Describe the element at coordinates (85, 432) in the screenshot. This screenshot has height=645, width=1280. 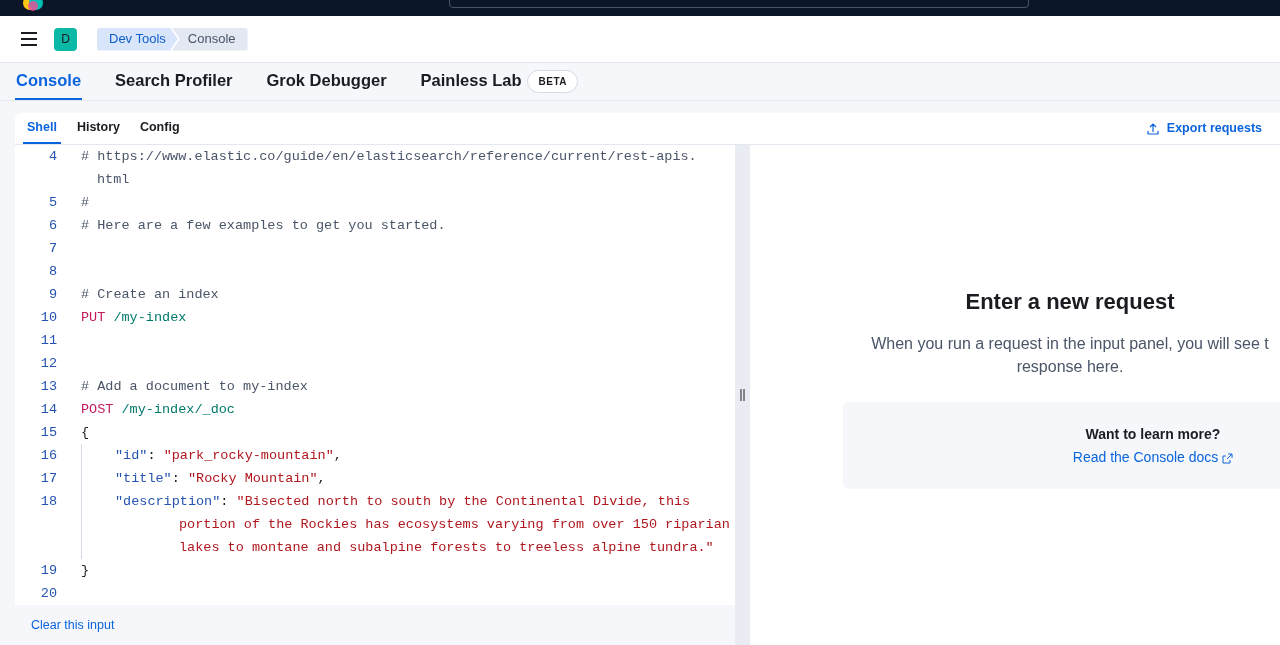
I see `code-token: {` at that location.